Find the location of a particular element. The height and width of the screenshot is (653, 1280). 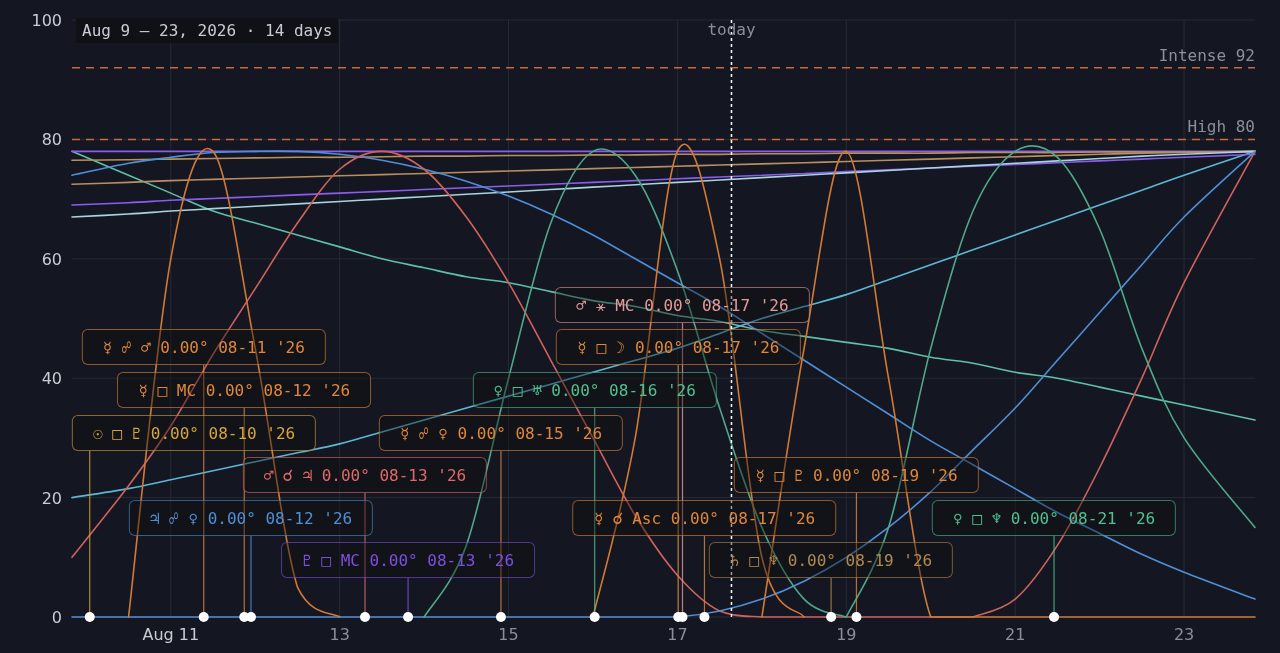

x-axis-label: 13 is located at coordinates (339, 634).